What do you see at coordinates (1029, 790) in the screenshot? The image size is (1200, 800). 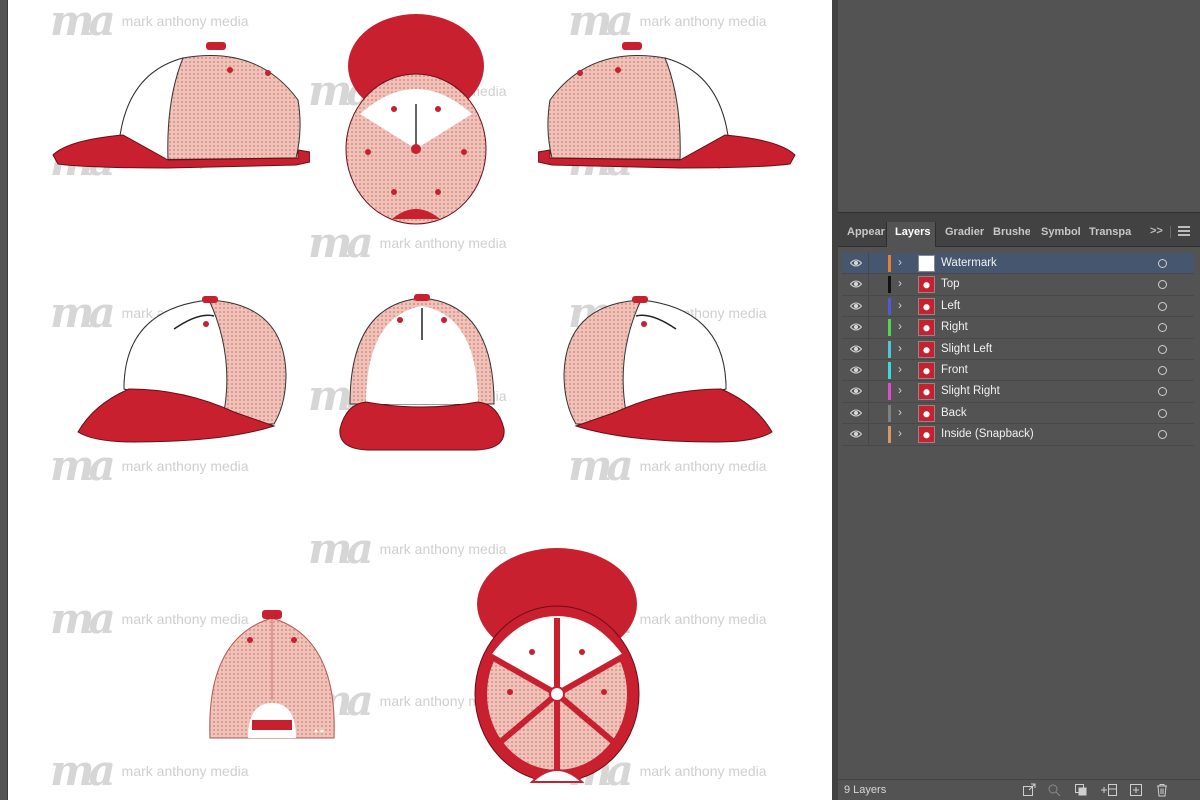 I see `export-icon` at bounding box center [1029, 790].